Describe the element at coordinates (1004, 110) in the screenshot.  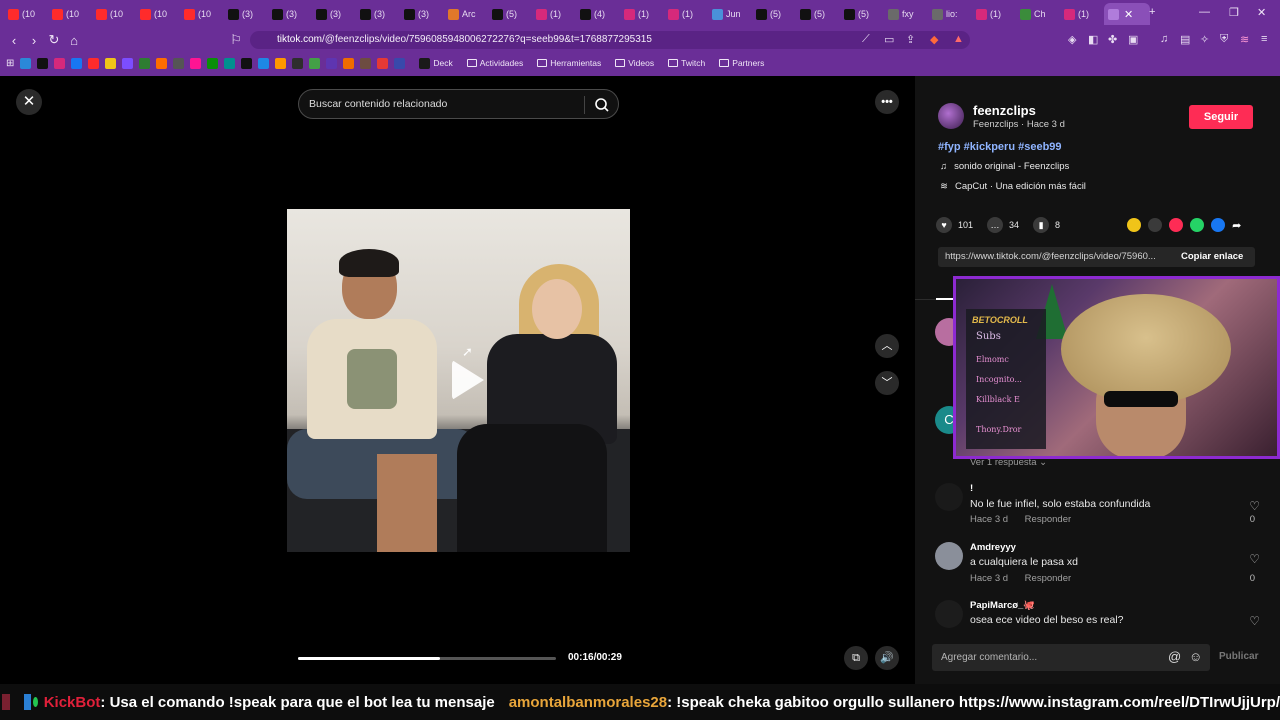
I see `author-username: feenzclips` at that location.